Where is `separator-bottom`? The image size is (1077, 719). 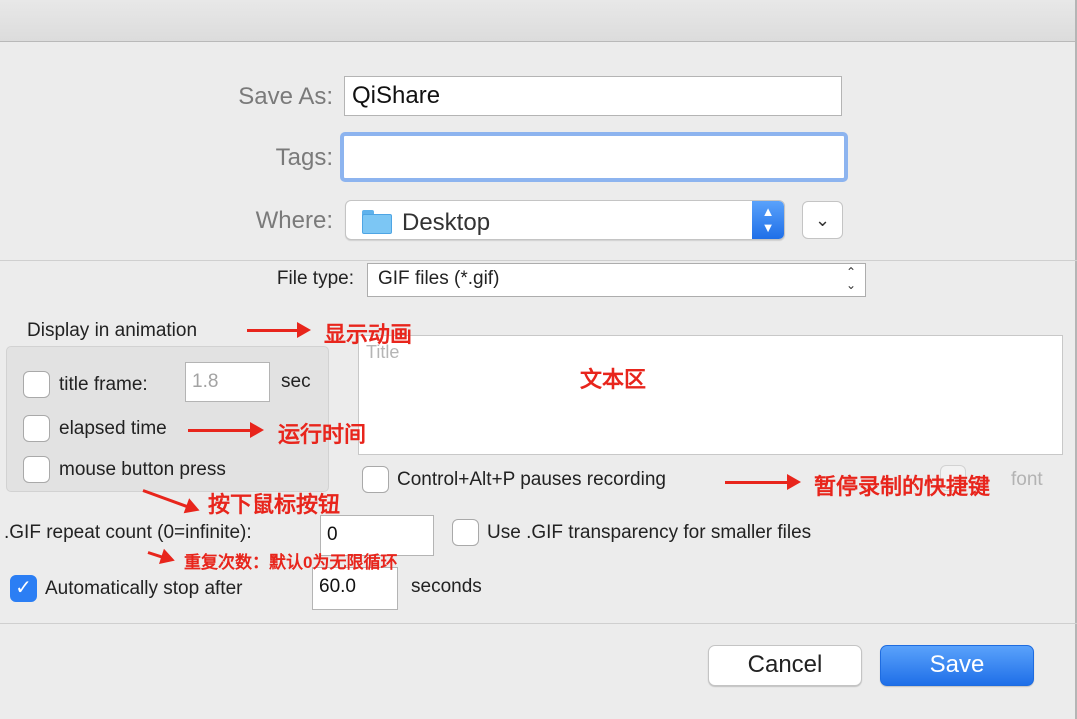 separator-bottom is located at coordinates (538, 623).